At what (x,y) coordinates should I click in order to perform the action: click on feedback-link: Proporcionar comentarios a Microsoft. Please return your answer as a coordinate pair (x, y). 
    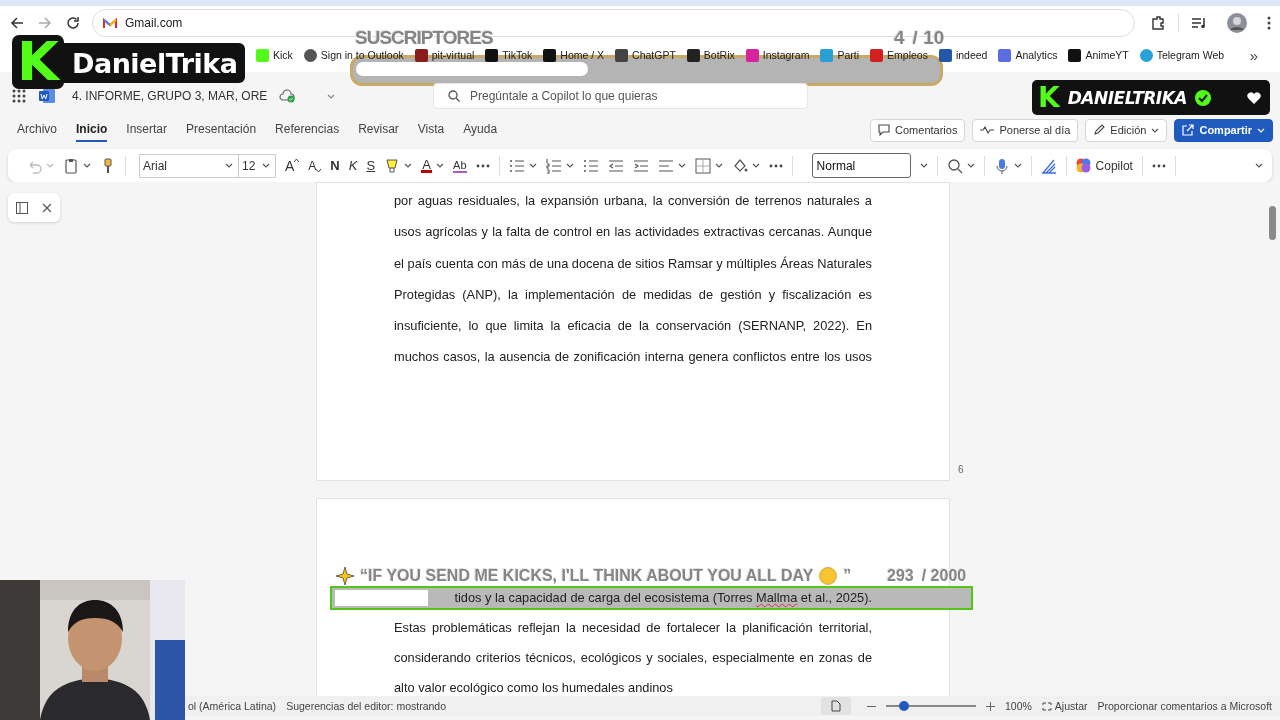
    Looking at the image, I should click on (1184, 706).